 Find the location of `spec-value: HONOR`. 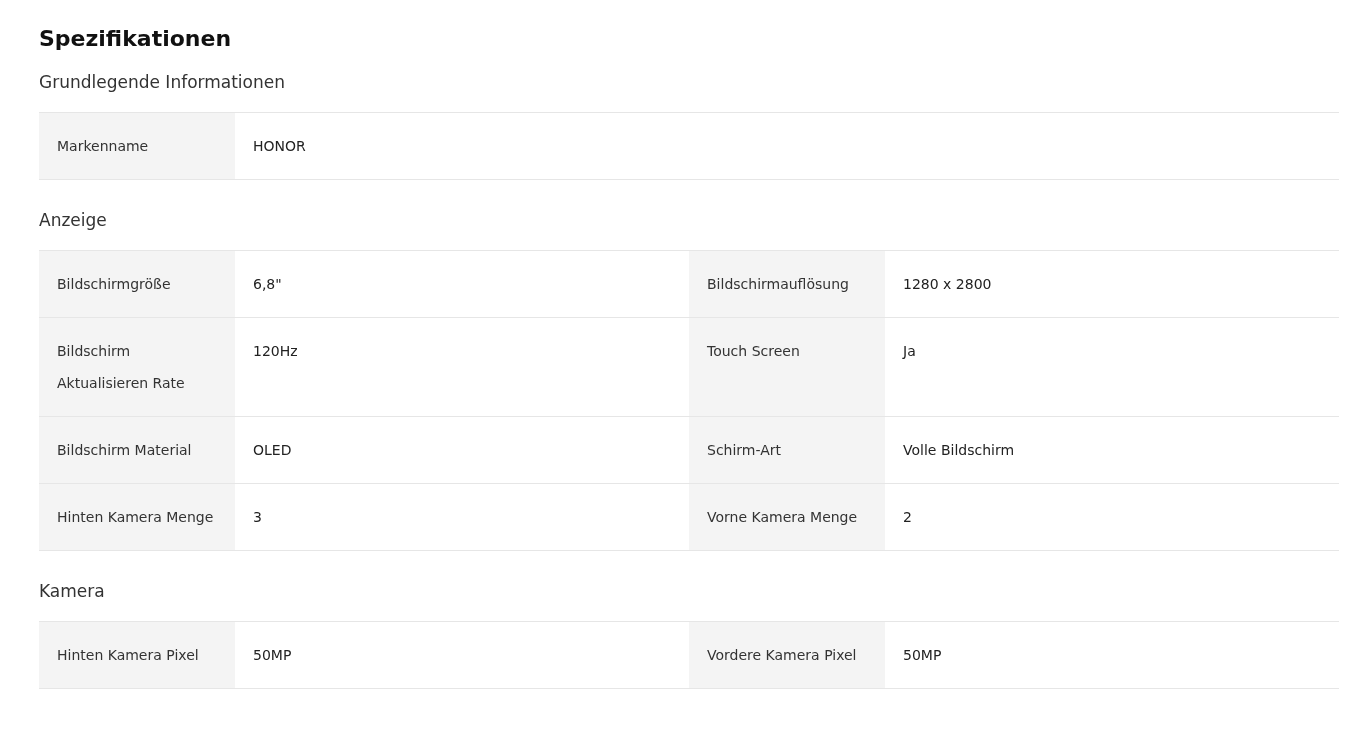

spec-value: HONOR is located at coordinates (279, 146).